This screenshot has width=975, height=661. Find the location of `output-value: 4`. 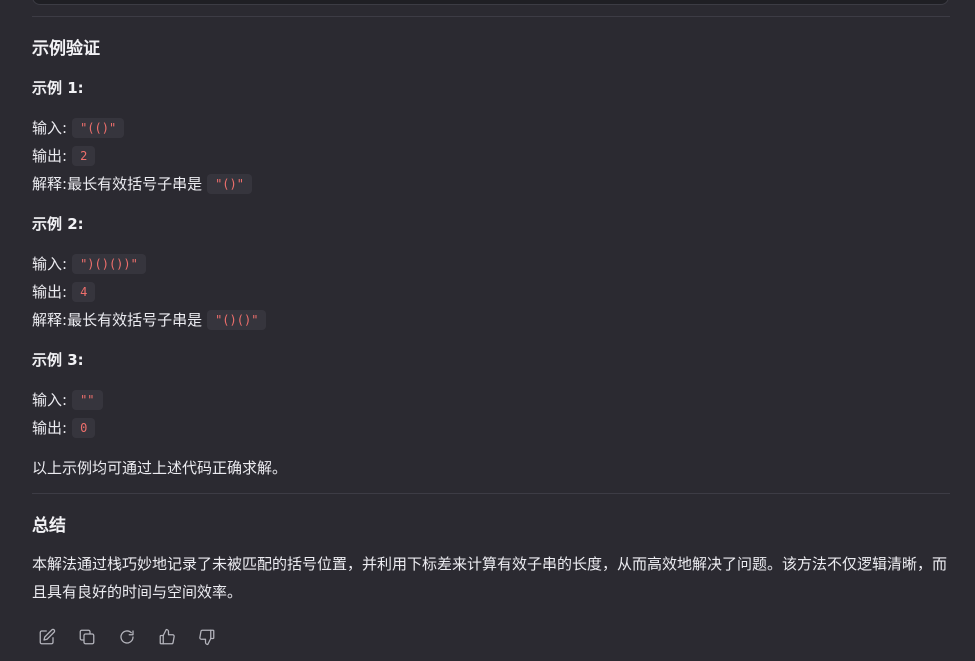

output-value: 4 is located at coordinates (84, 291).